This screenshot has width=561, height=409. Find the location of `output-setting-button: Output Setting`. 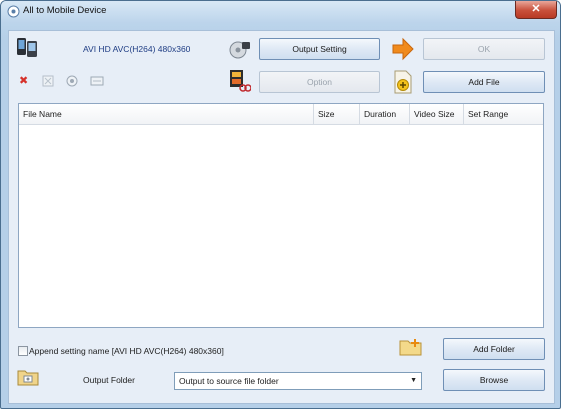

output-setting-button: Output Setting is located at coordinates (319, 49).